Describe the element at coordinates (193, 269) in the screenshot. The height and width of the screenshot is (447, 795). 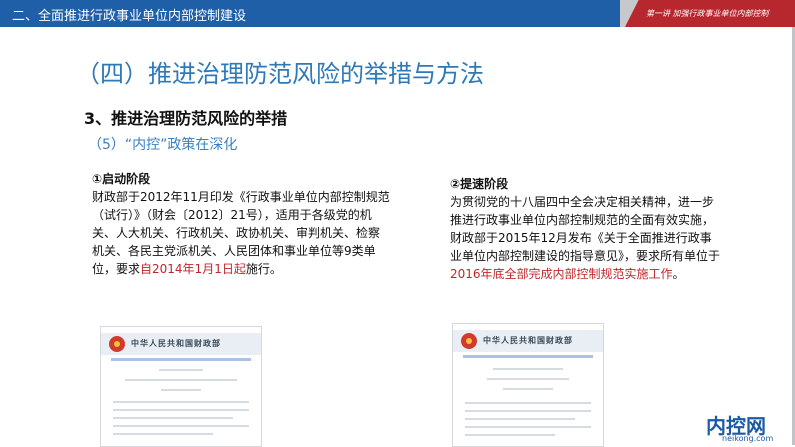
I see `stage-1-text-highlight: 自2014年1月1日起` at that location.